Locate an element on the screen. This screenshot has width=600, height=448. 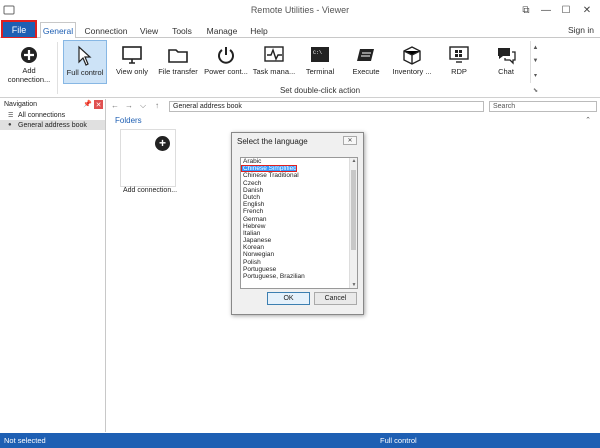
tab-general: General is located at coordinates (58, 30).